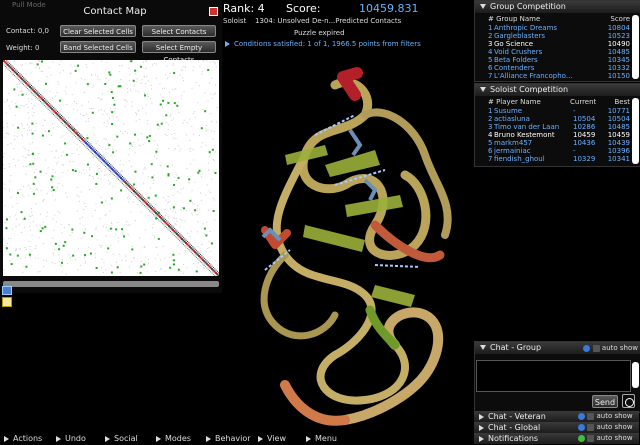 This screenshot has height=445, width=640. Describe the element at coordinates (527, 127) in the screenshot. I see `player-name: Timo van der Laan` at that location.